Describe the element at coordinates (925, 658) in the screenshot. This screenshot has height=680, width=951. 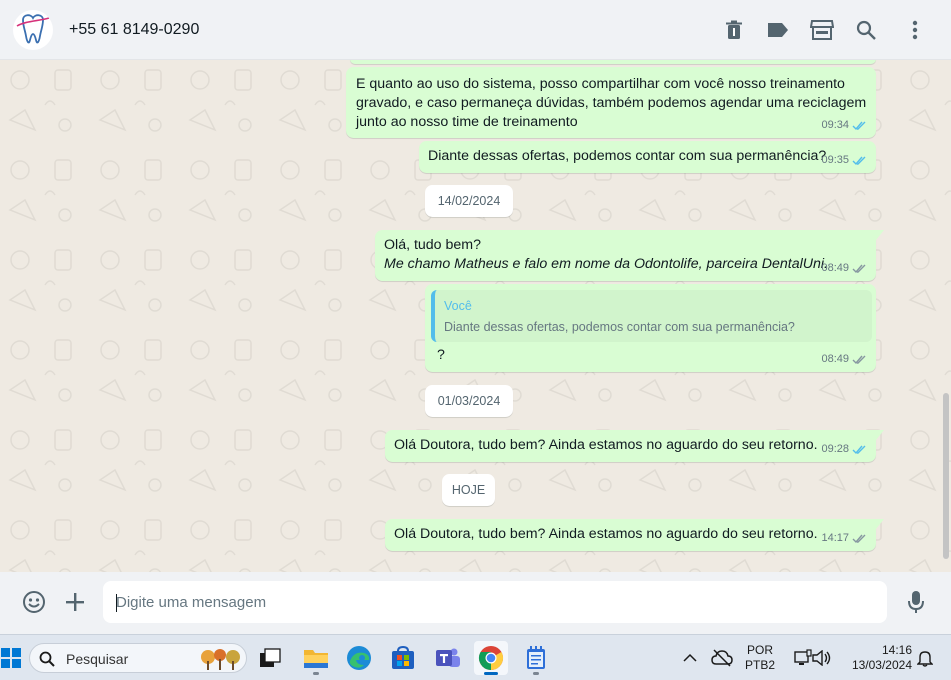
I see `notification-bell-icon` at that location.